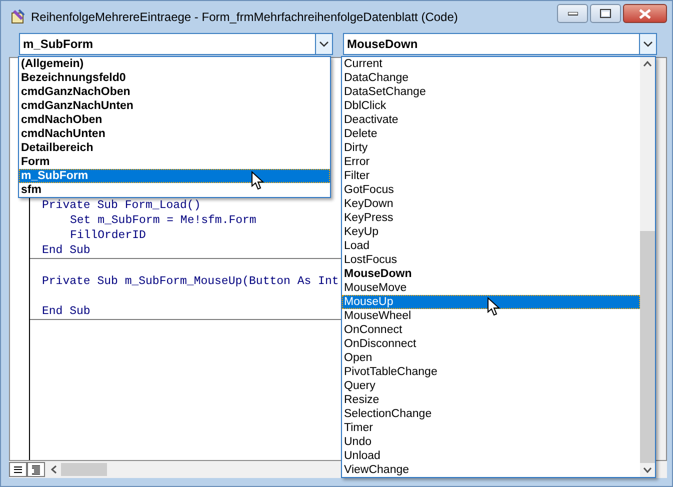 This screenshot has width=673, height=487. What do you see at coordinates (491, 288) in the screenshot?
I see `list-item: MouseMove` at bounding box center [491, 288].